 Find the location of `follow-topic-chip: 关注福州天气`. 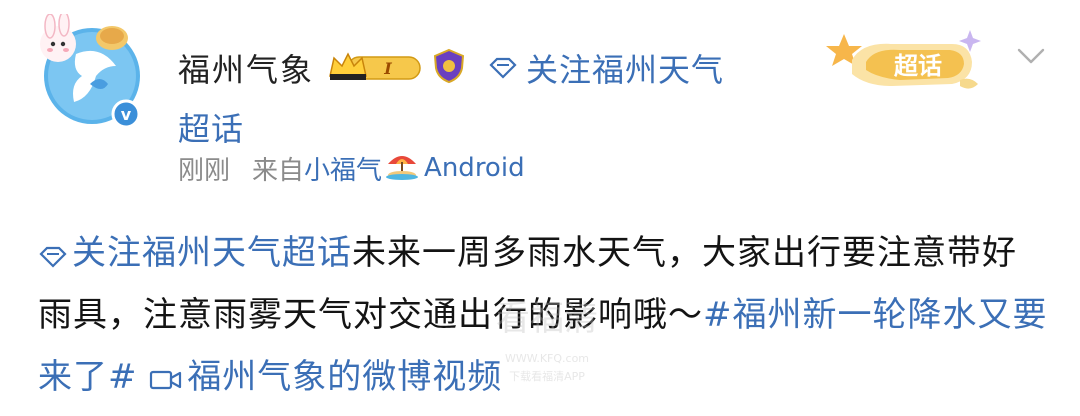

follow-topic-chip: 关注福州天气 is located at coordinates (606, 68).